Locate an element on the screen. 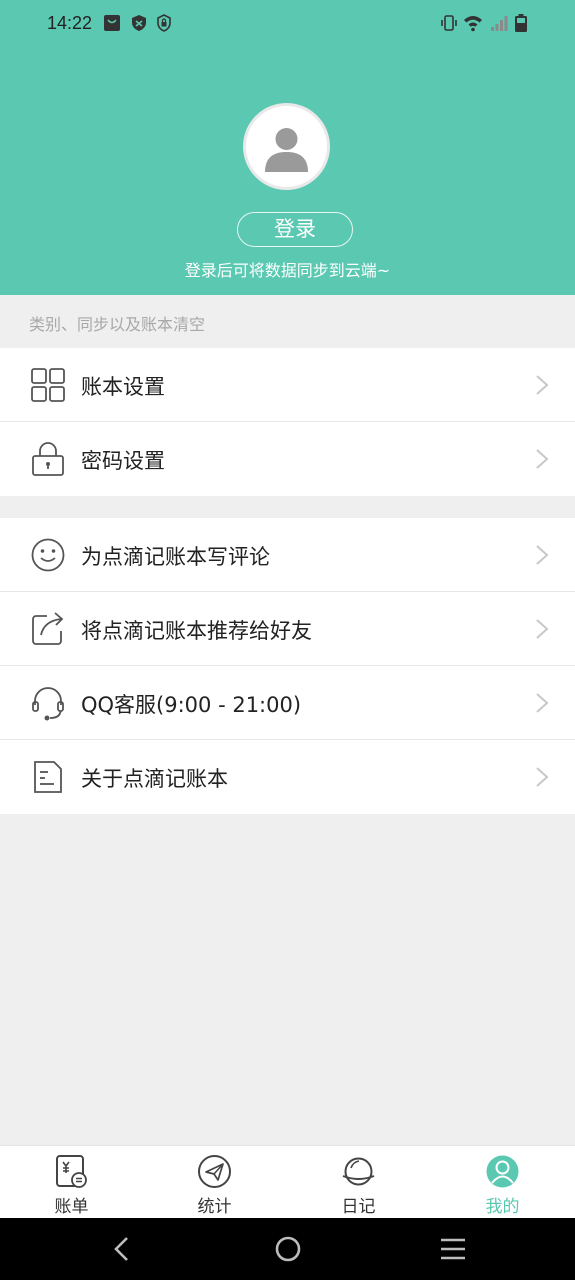 This screenshot has width=575, height=1280. login-button: 登录 is located at coordinates (295, 229).